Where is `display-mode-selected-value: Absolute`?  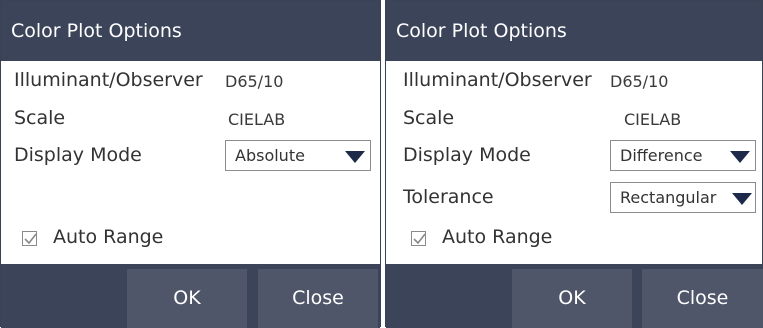 display-mode-selected-value: Absolute is located at coordinates (270, 155).